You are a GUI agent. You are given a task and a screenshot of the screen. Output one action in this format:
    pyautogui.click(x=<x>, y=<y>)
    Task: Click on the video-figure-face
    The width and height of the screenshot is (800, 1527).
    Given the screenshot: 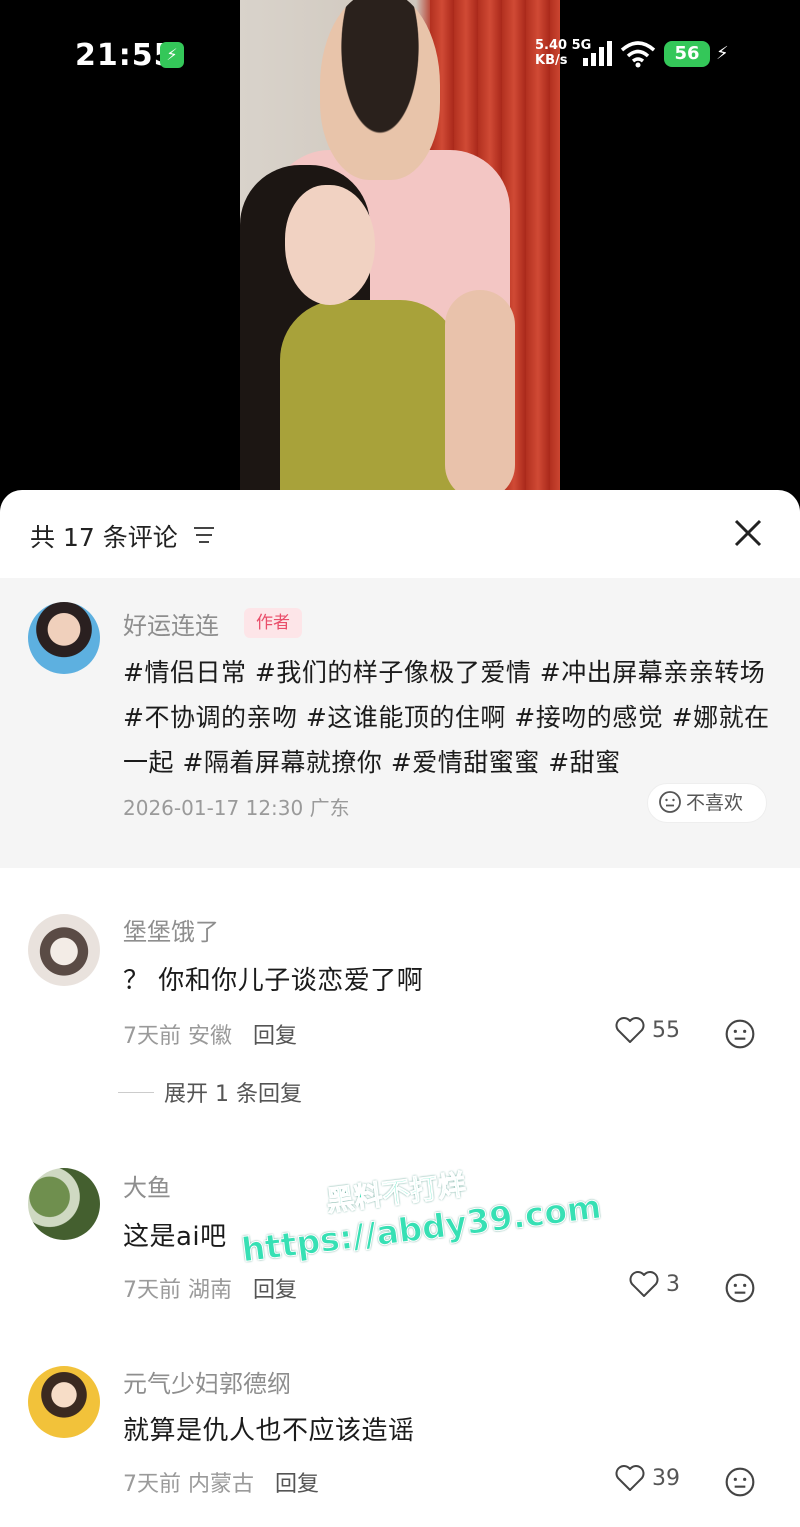 What is the action you would take?
    pyautogui.click(x=330, y=245)
    